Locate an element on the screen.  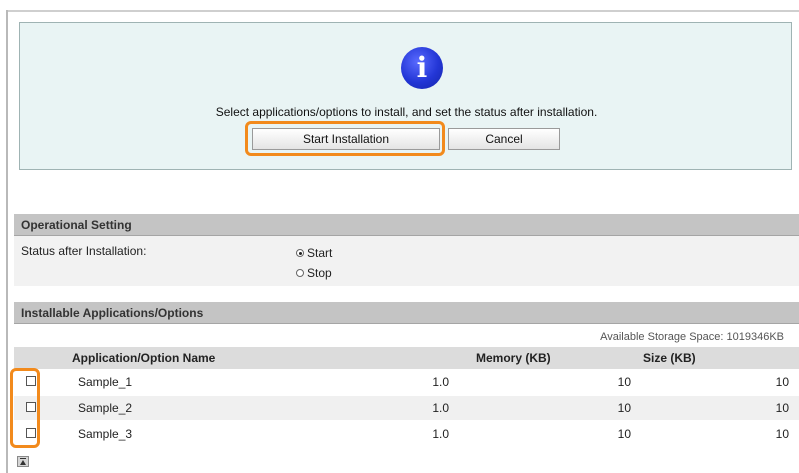
app-name: Sample_3 is located at coordinates (105, 434).